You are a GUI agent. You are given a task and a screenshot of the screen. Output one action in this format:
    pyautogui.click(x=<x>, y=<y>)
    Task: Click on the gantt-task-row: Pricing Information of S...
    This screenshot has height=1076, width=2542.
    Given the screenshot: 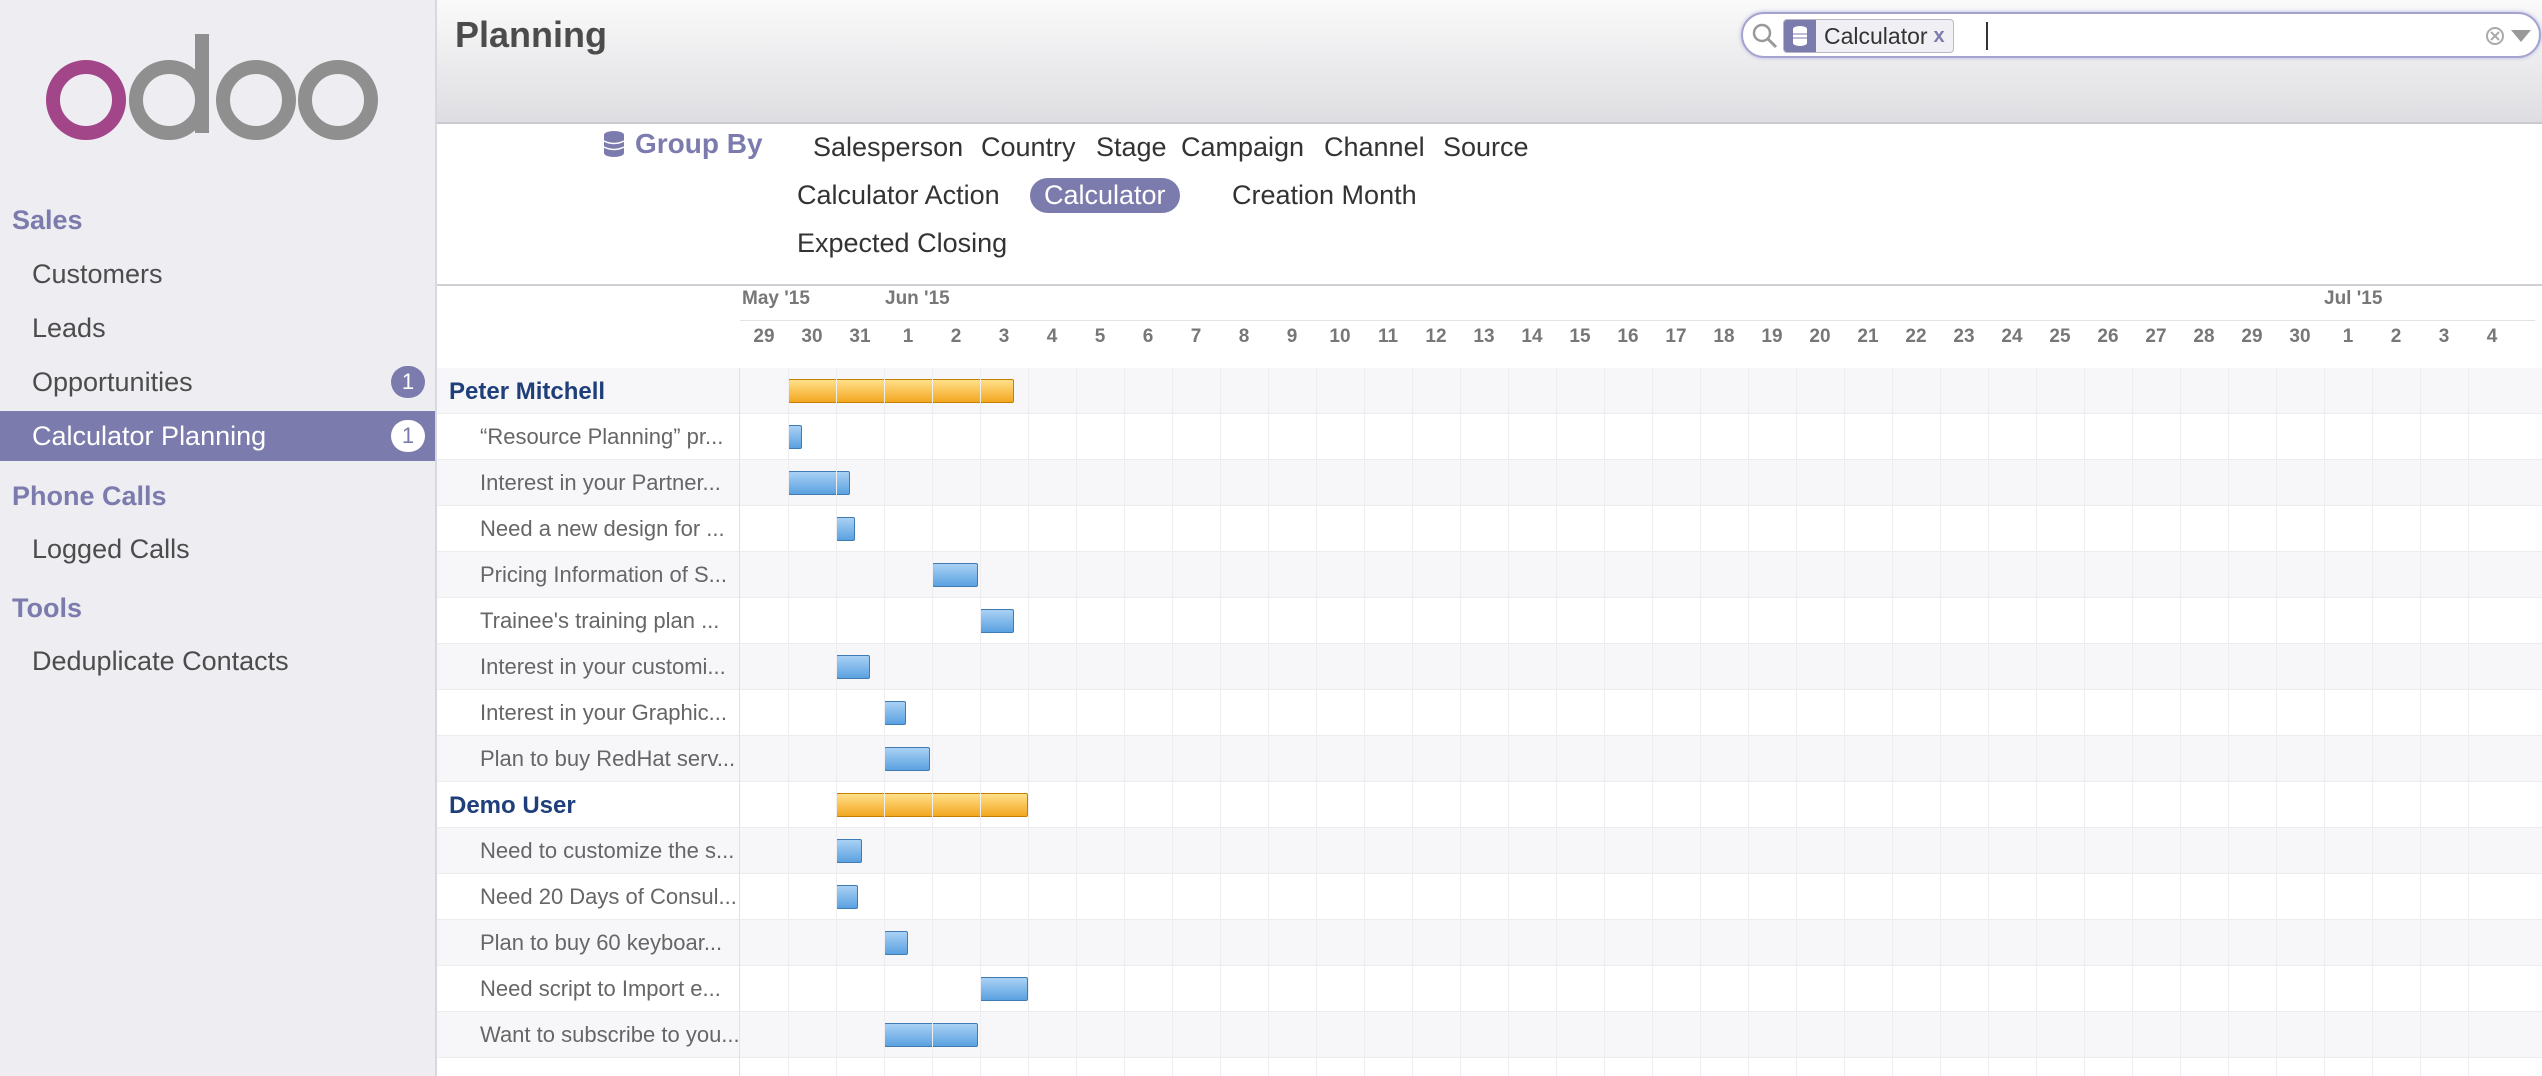 What is the action you would take?
    pyautogui.click(x=1489, y=575)
    